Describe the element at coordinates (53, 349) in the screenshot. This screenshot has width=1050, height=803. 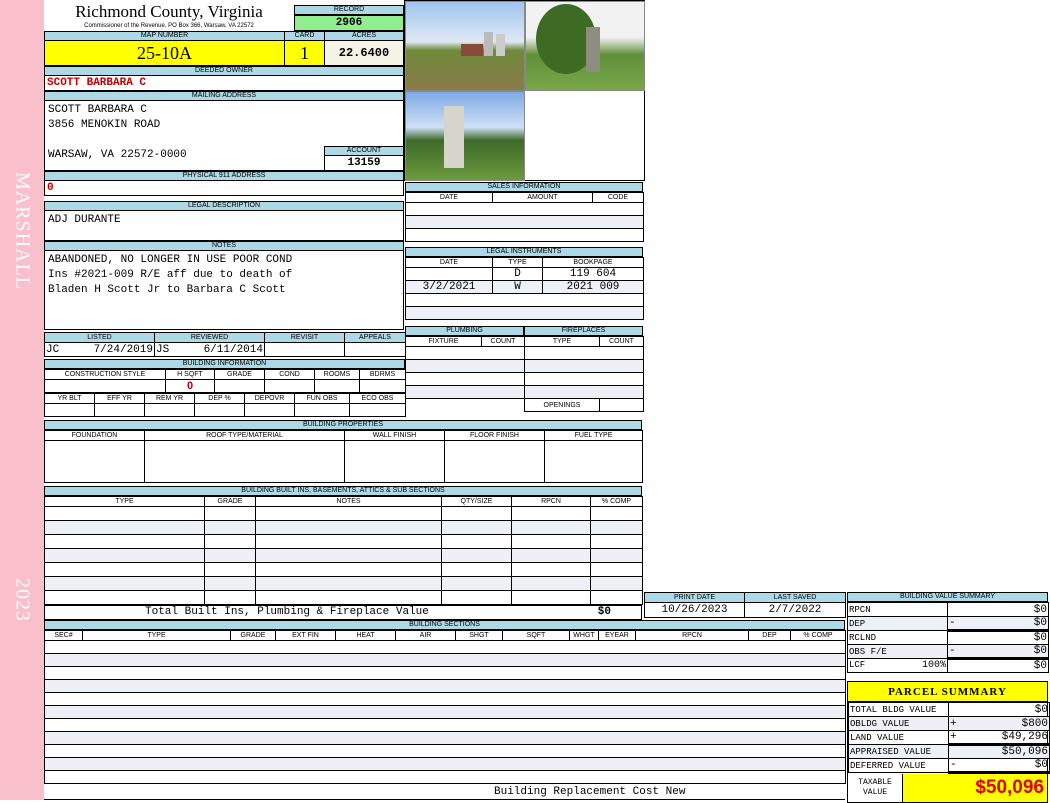
I see `listed-by: JC` at that location.